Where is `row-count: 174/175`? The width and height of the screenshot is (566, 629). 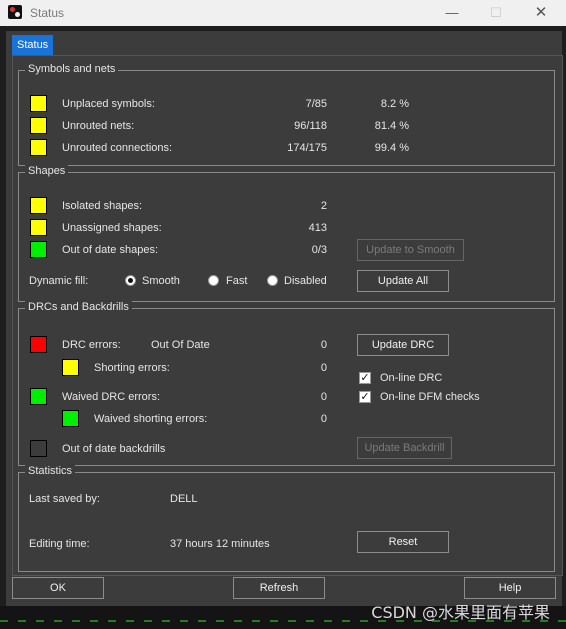
row-count: 174/175 is located at coordinates (307, 148).